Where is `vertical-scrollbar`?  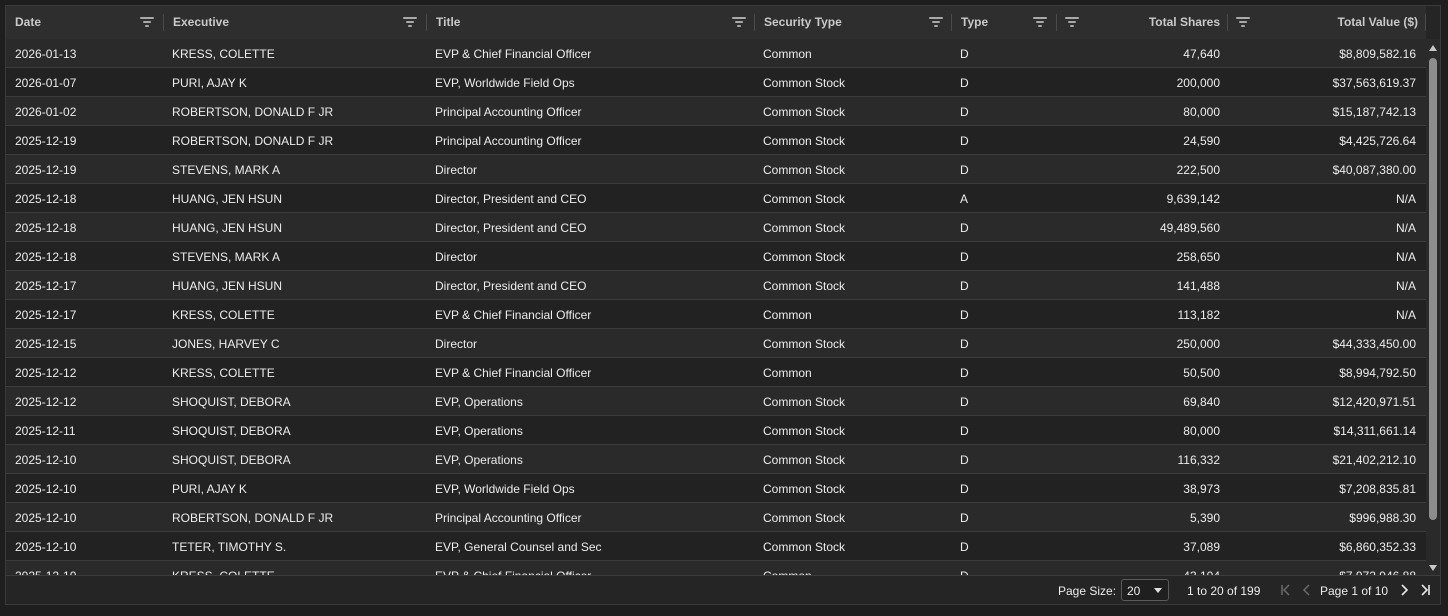 vertical-scrollbar is located at coordinates (1433, 307).